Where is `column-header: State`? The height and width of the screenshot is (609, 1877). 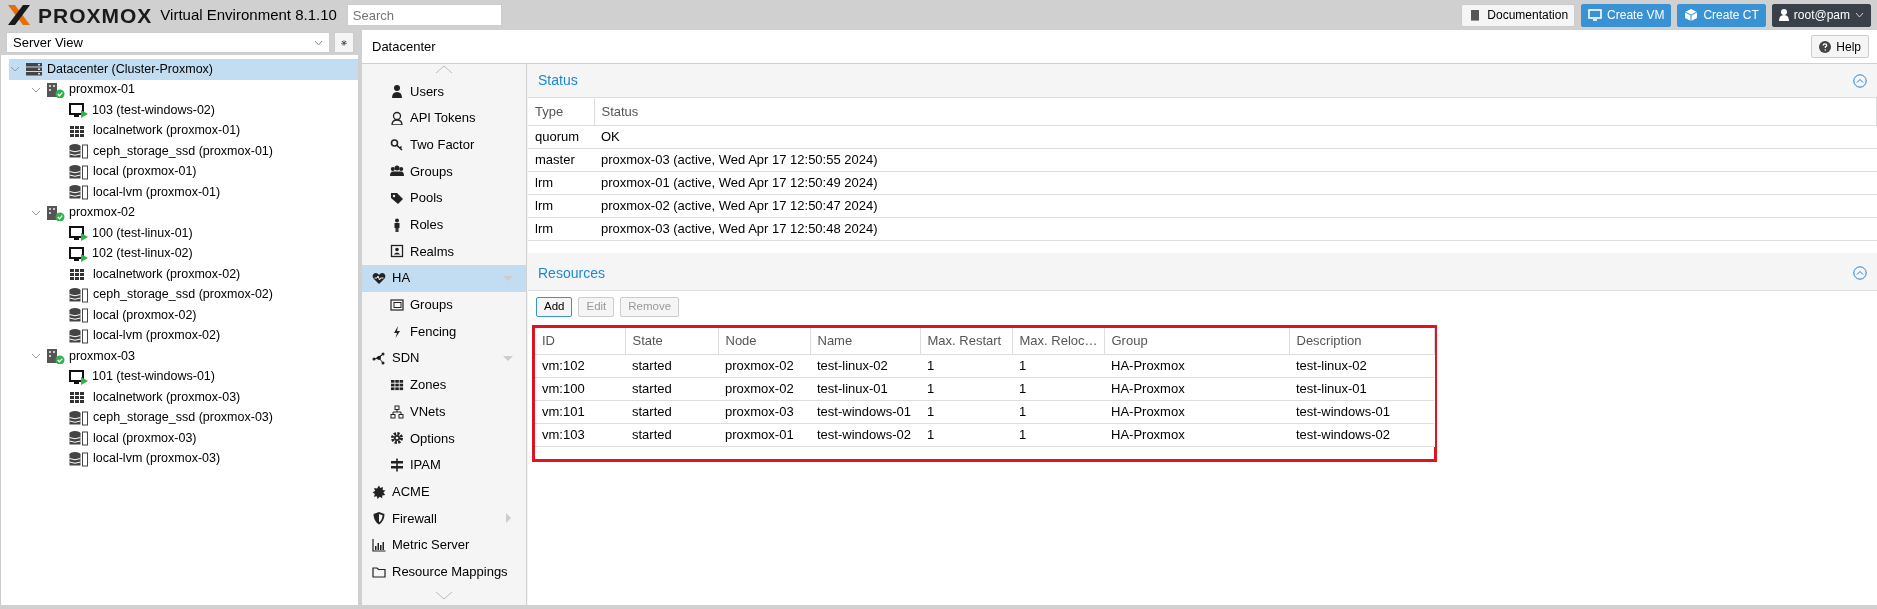
column-header: State is located at coordinates (671, 341).